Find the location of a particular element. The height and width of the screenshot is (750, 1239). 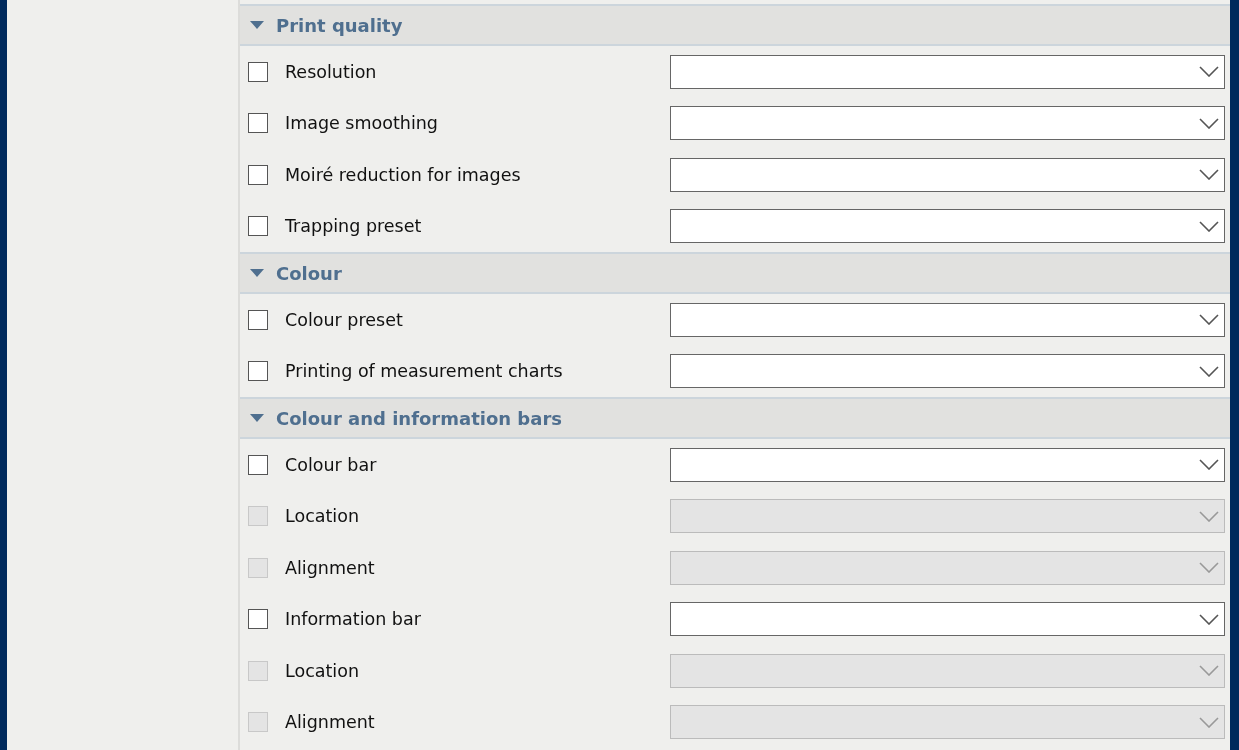

setting-label: Image smoothing is located at coordinates (362, 123).